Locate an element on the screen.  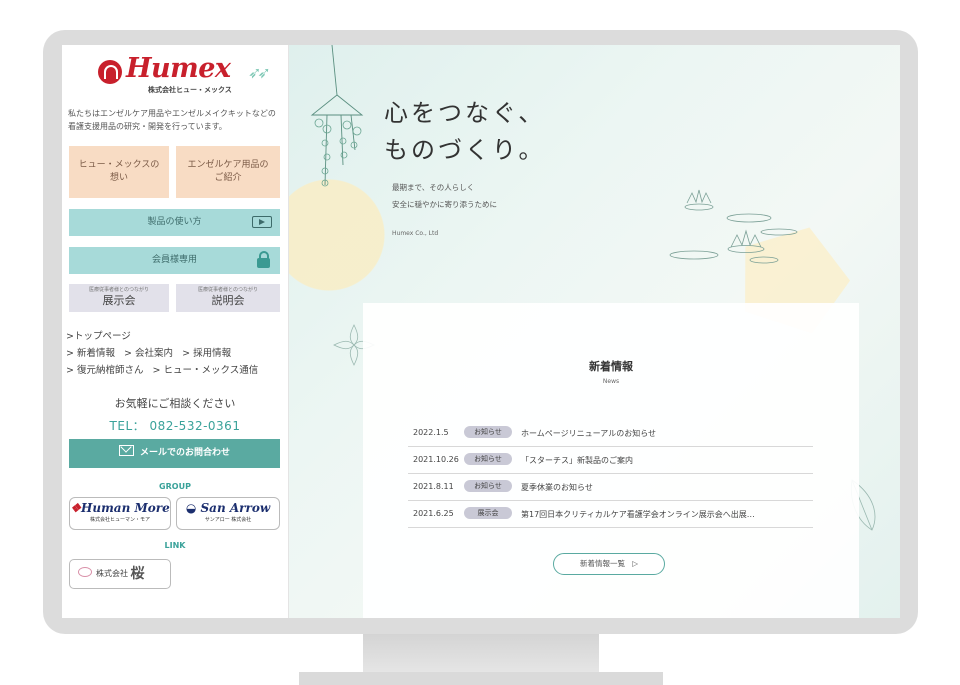
exhibition-button-label: 展示会 is located at coordinates (119, 300).